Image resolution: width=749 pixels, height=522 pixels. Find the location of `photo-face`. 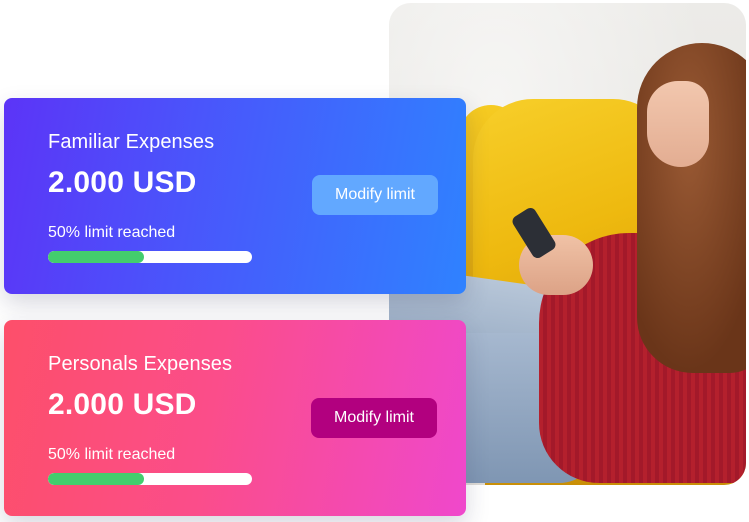

photo-face is located at coordinates (678, 124).